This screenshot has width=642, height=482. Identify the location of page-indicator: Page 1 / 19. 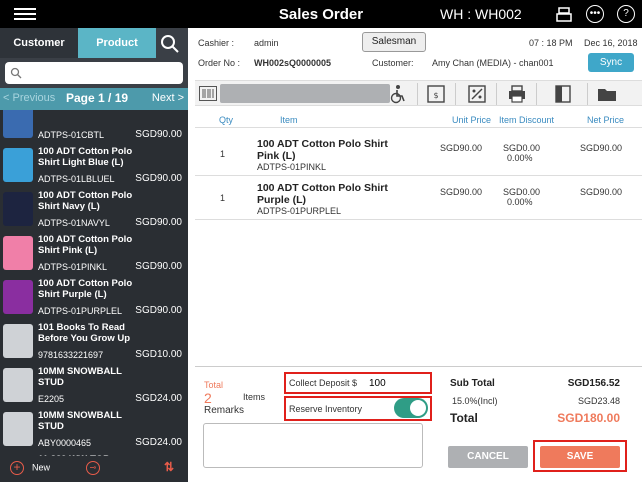
(97, 98).